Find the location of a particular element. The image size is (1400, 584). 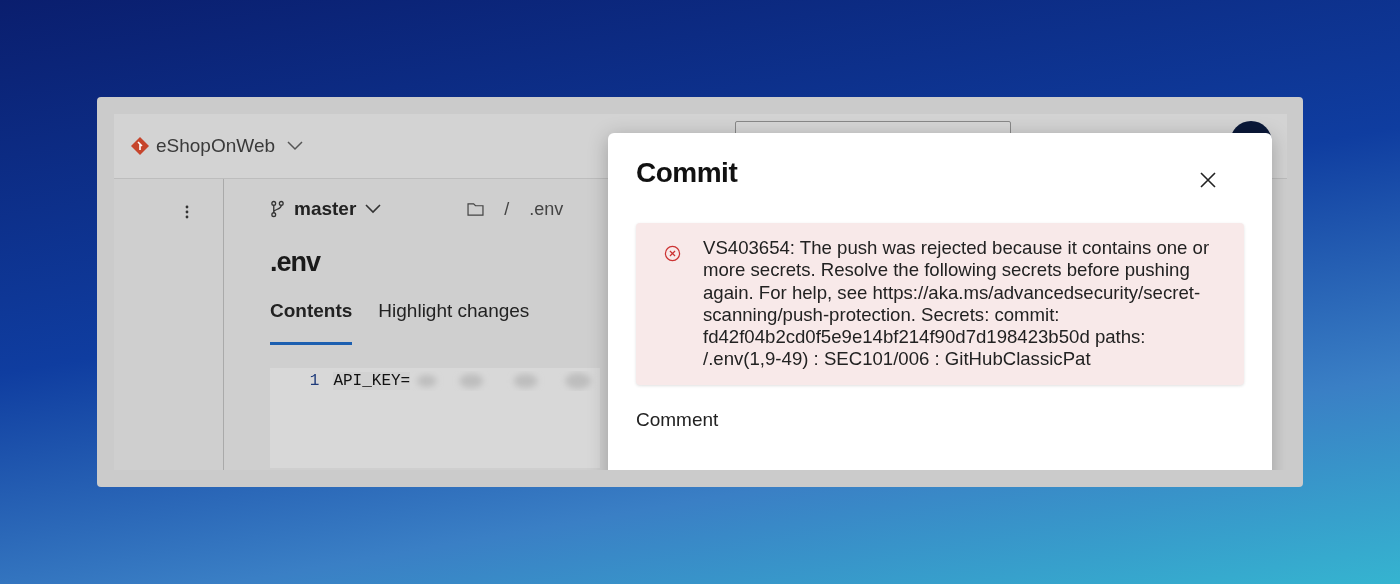

branch-selector: master is located at coordinates (326, 209).